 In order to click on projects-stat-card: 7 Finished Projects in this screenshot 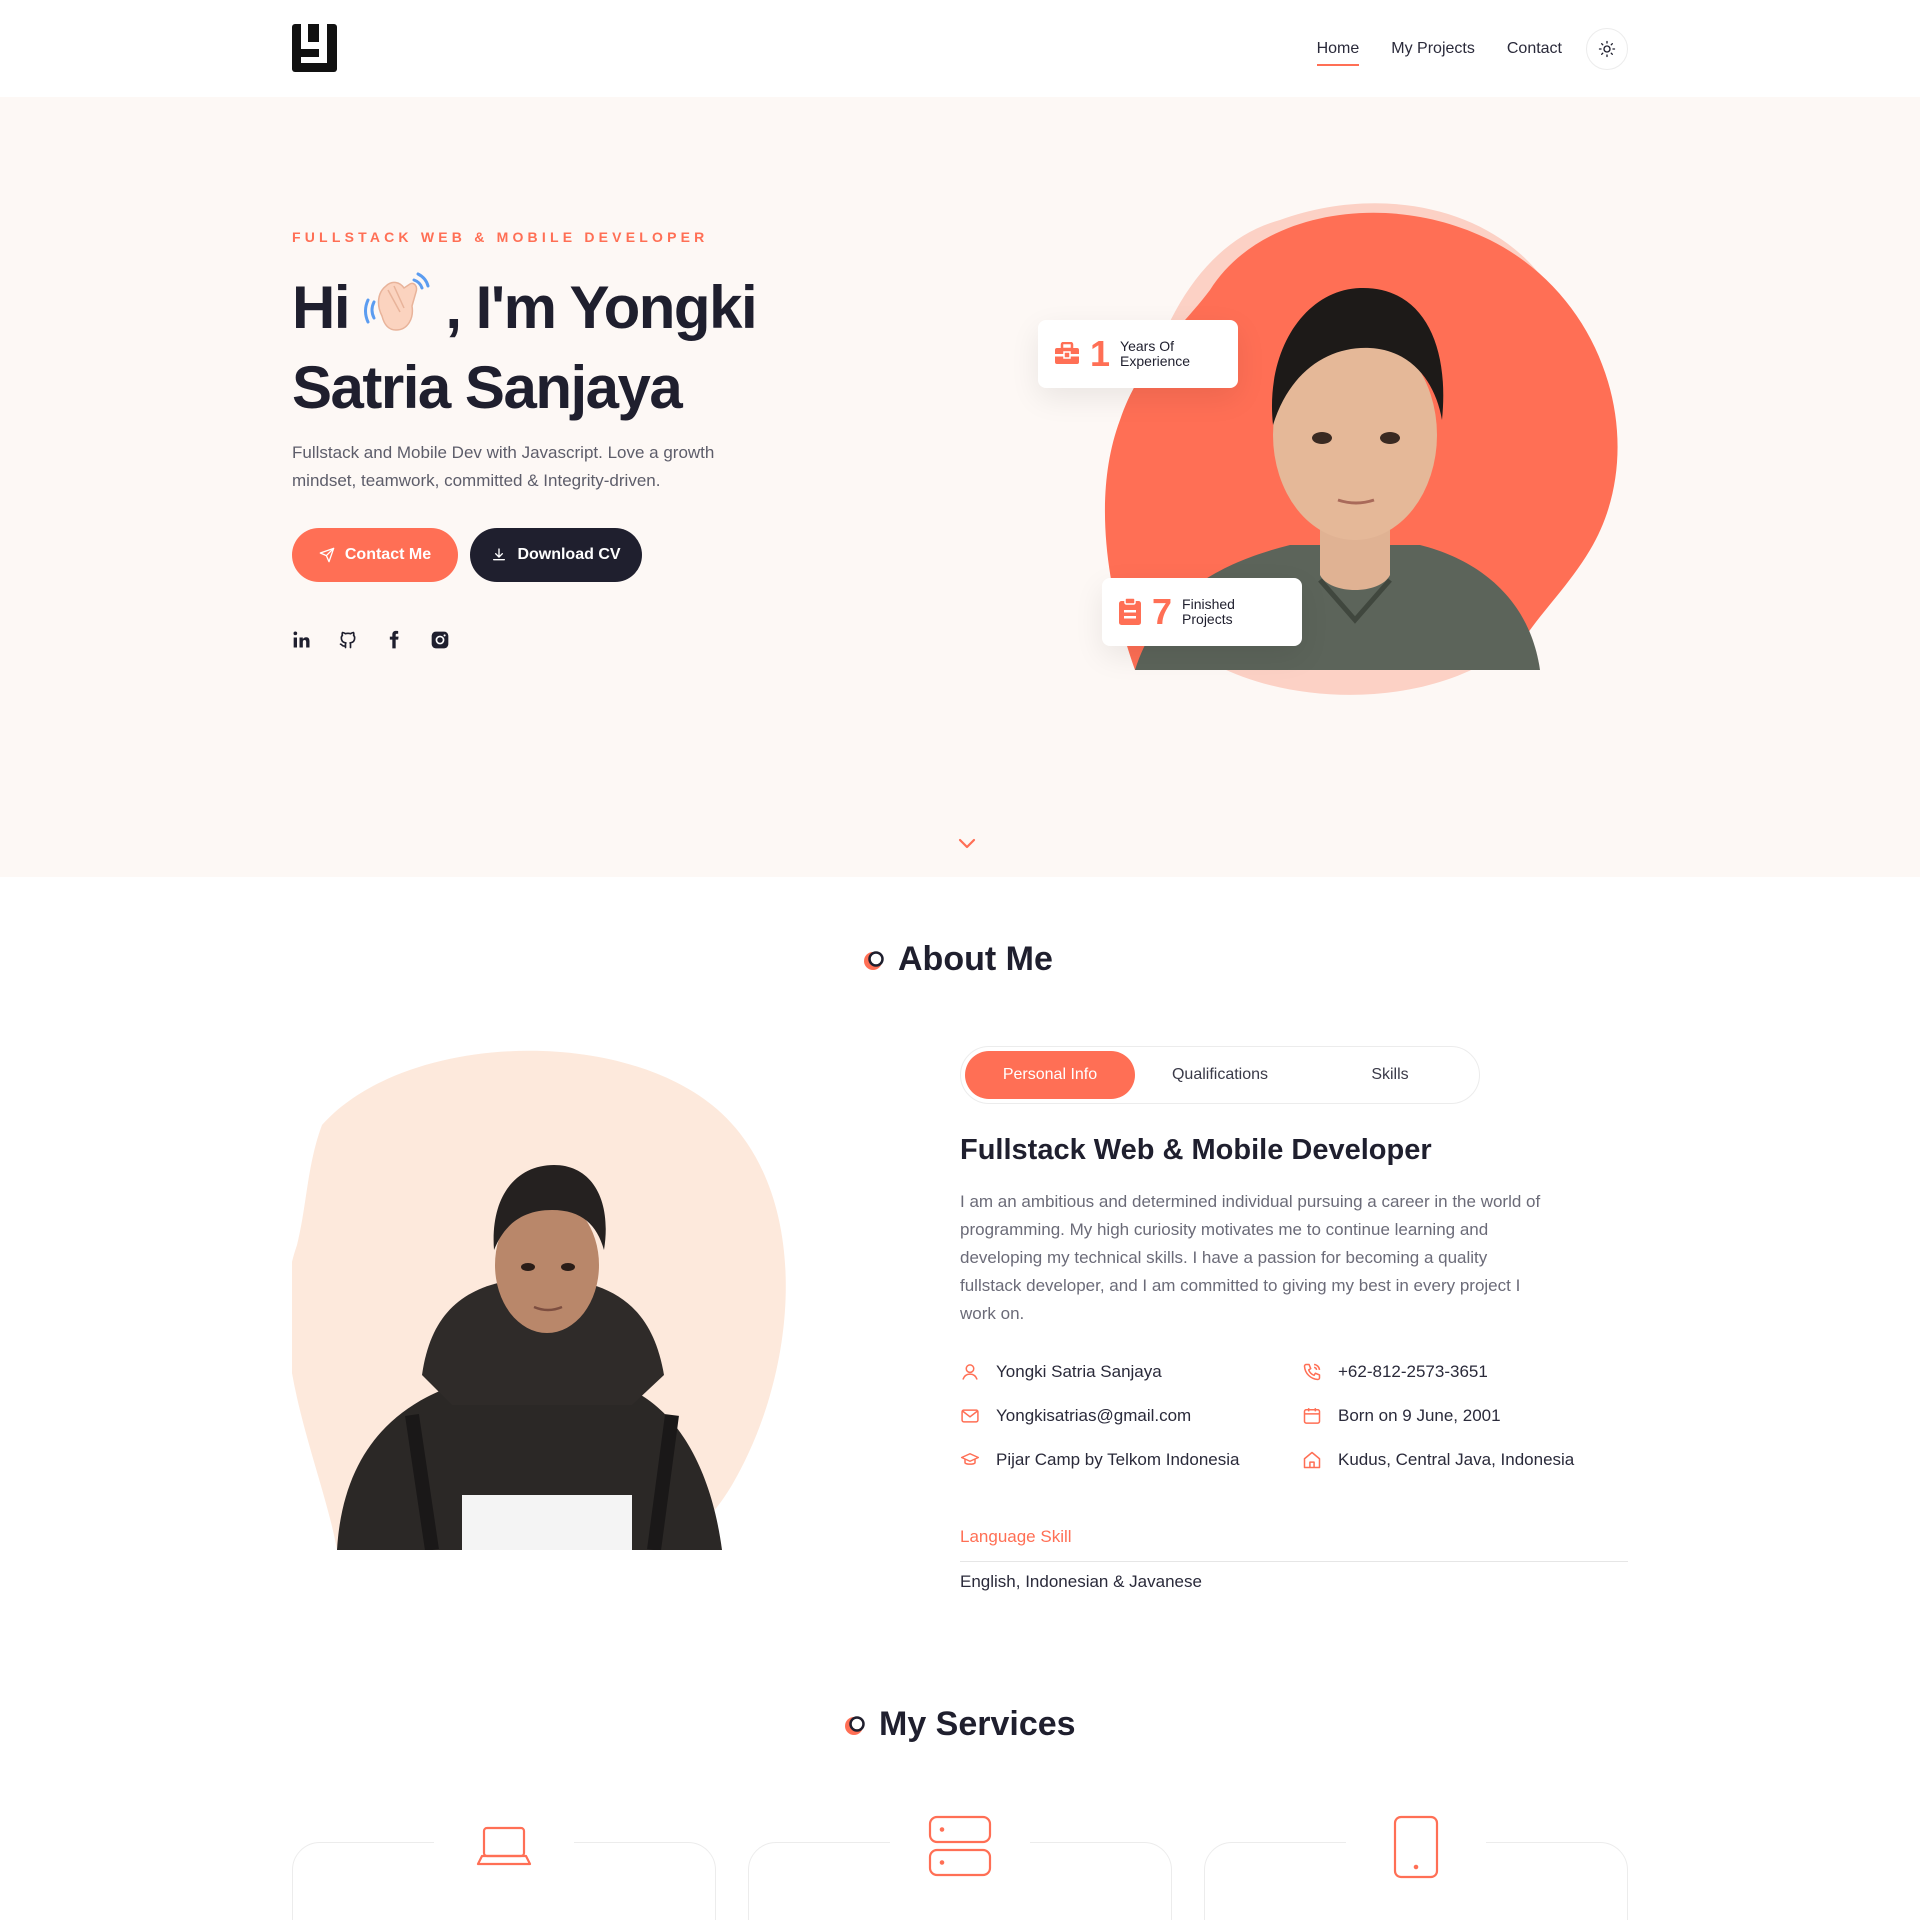, I will do `click(1202, 612)`.